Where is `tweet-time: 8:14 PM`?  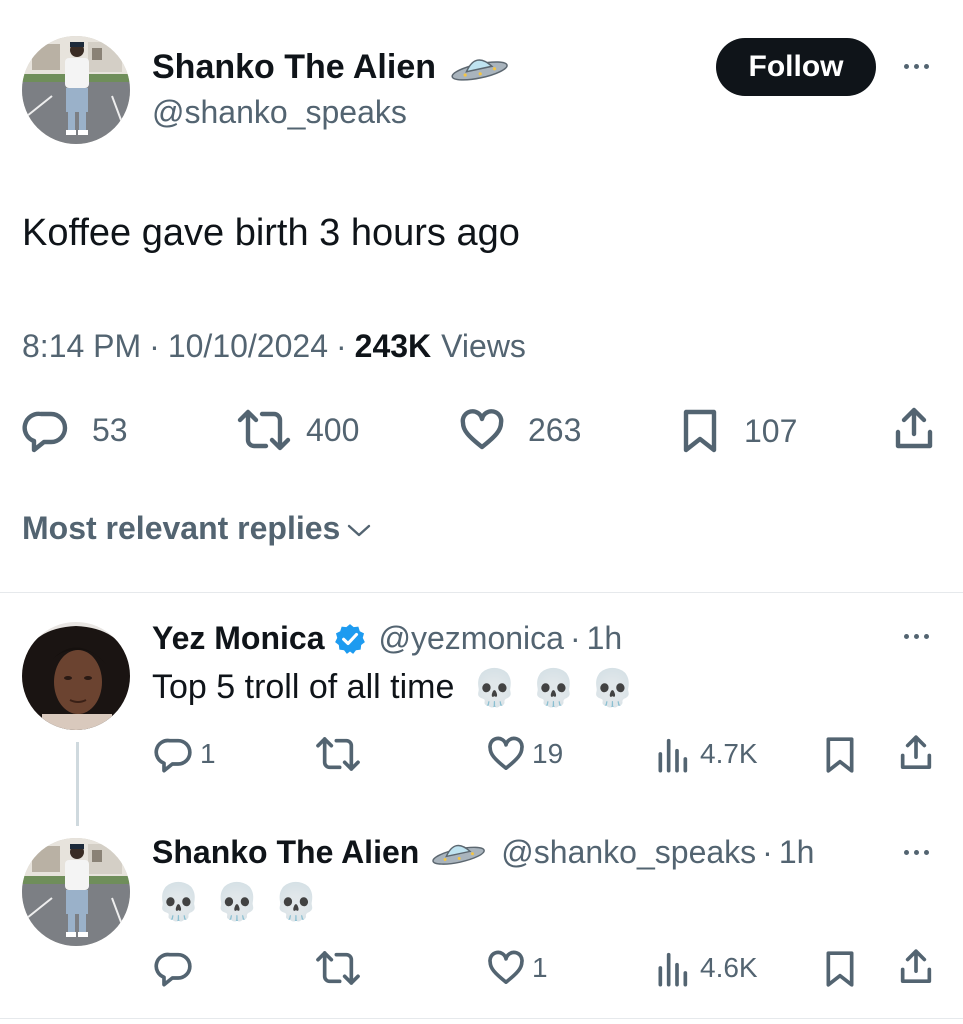
tweet-time: 8:14 PM is located at coordinates (82, 346).